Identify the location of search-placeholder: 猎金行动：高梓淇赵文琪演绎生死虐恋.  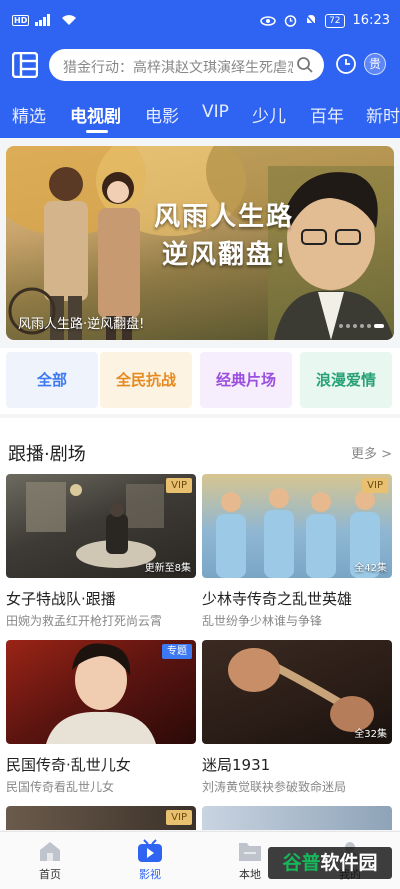
(178, 68).